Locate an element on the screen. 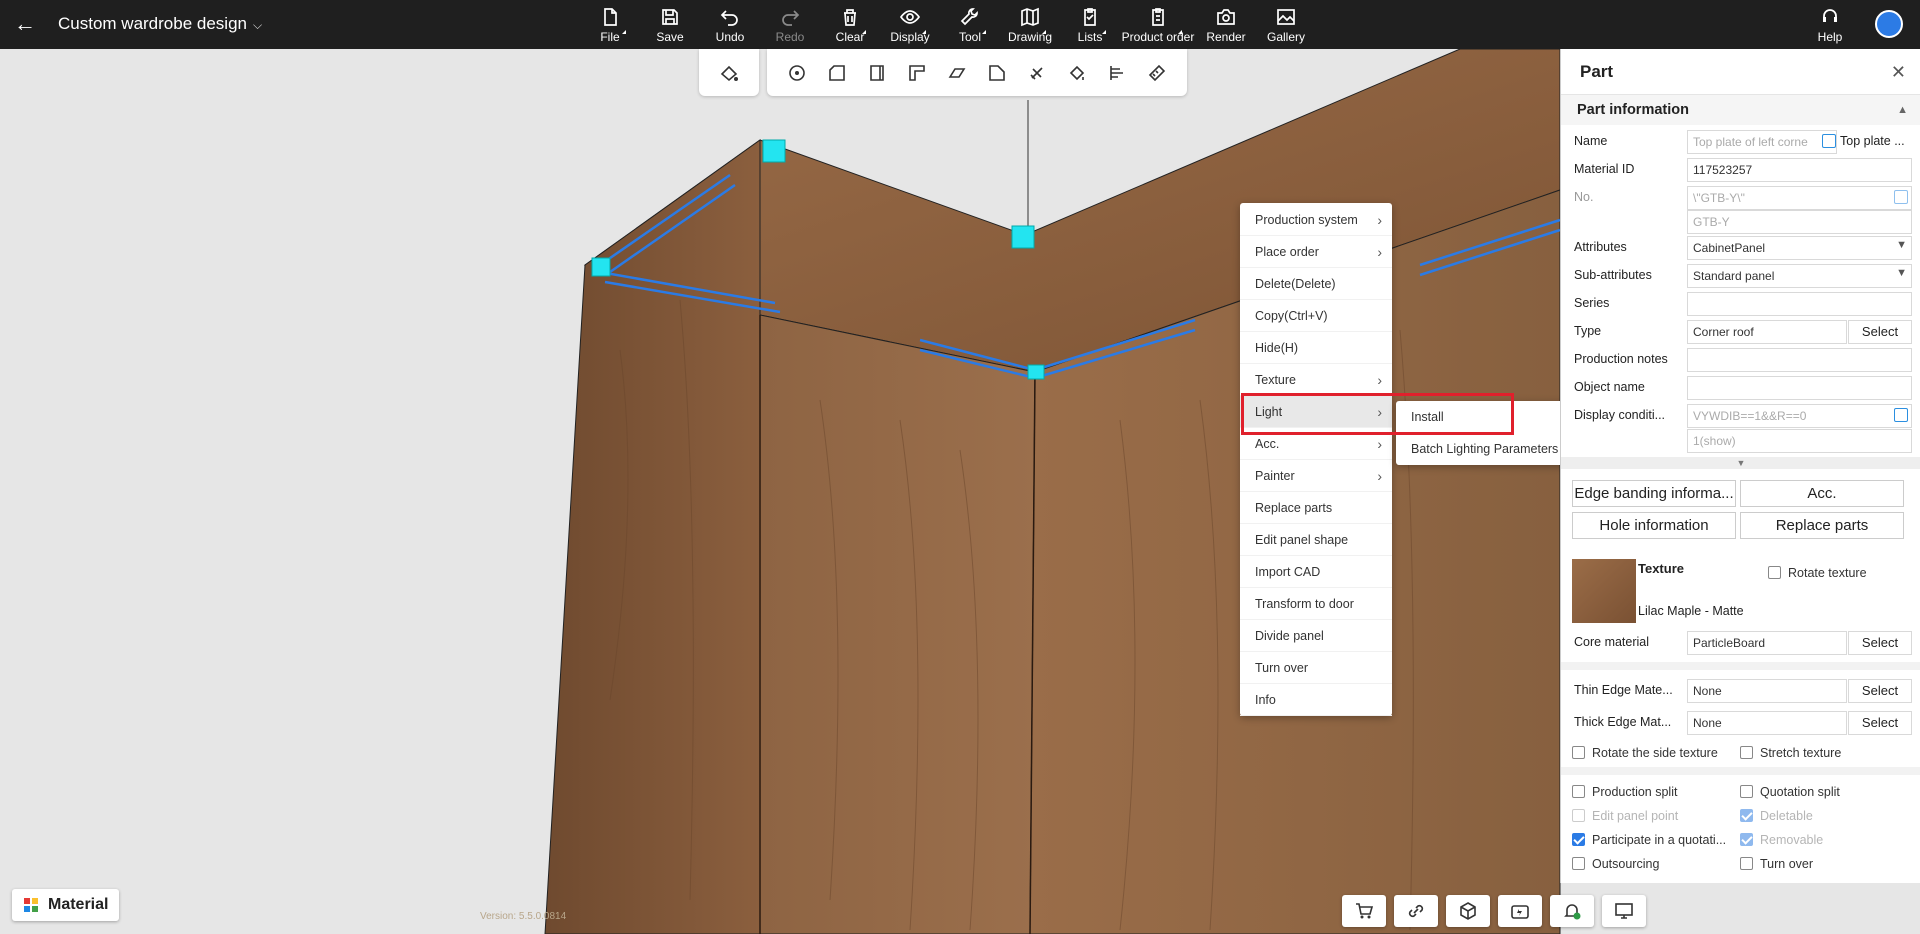 Image resolution: width=1920 pixels, height=934 pixels. chevron-down-icon: ▼ is located at coordinates (1901, 245).